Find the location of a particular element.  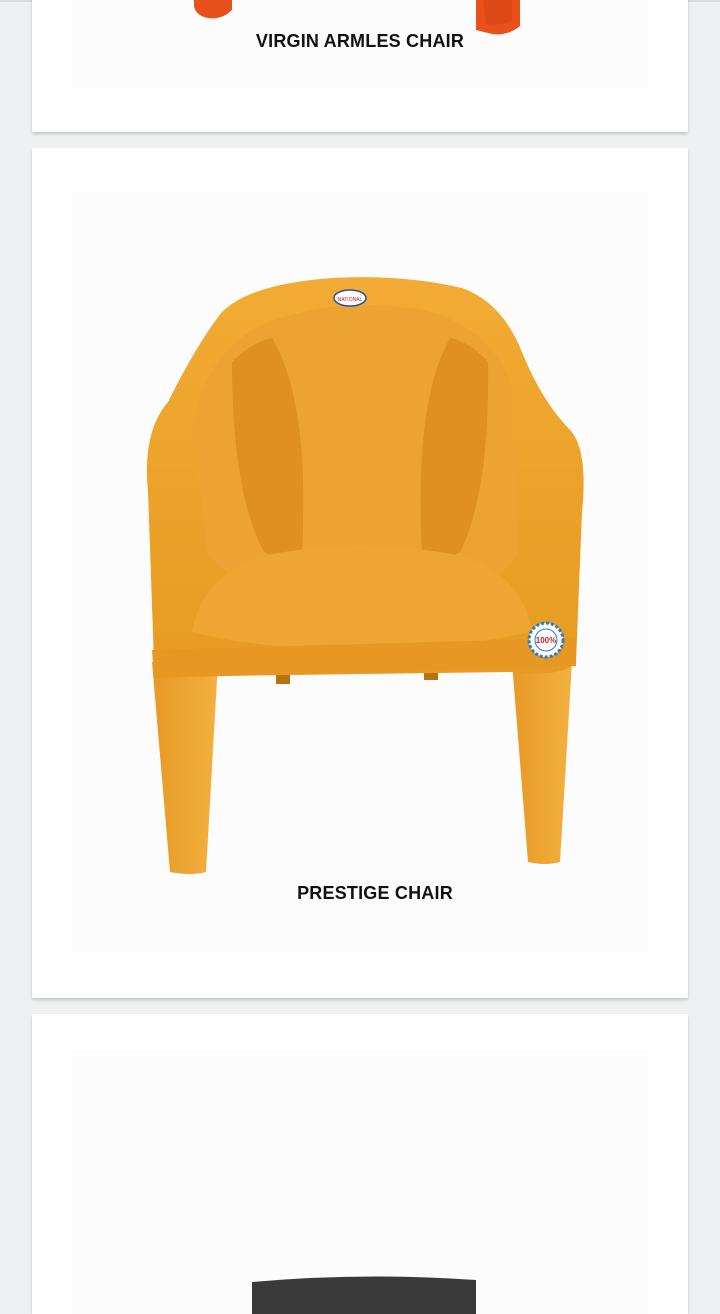

product-card-virgin: VIRGIN ARMLES CHAIR is located at coordinates (360, 66).